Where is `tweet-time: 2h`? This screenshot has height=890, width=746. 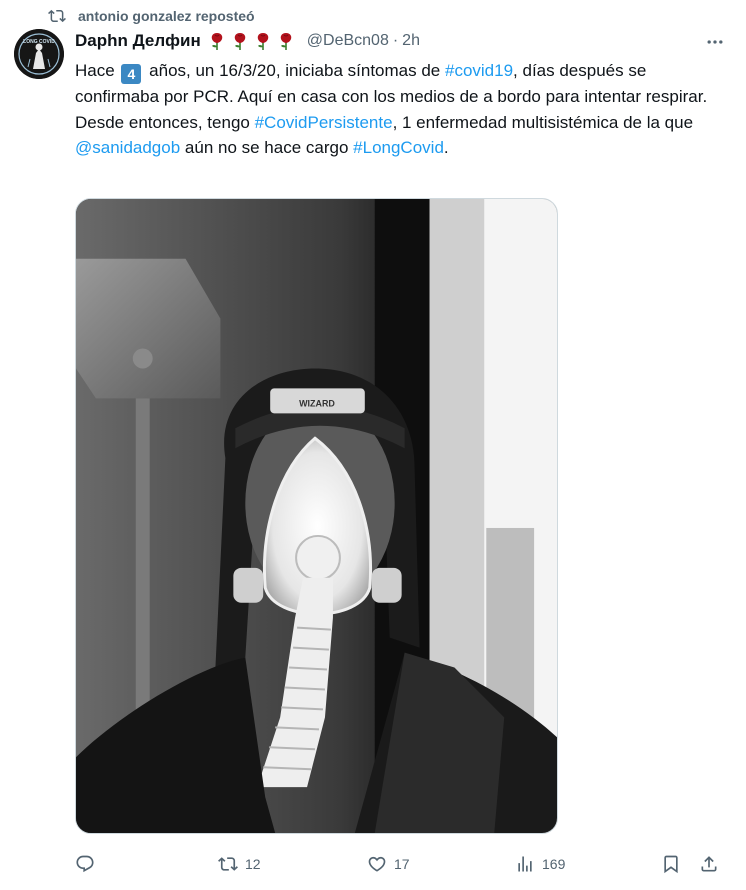 tweet-time: 2h is located at coordinates (411, 41).